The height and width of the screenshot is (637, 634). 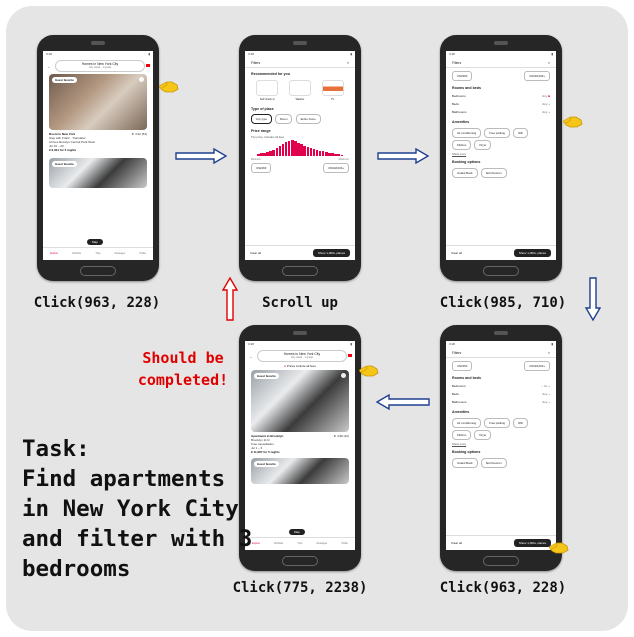 I want to click on prices-banner: ● Prices include all fees, so click(x=300, y=366).